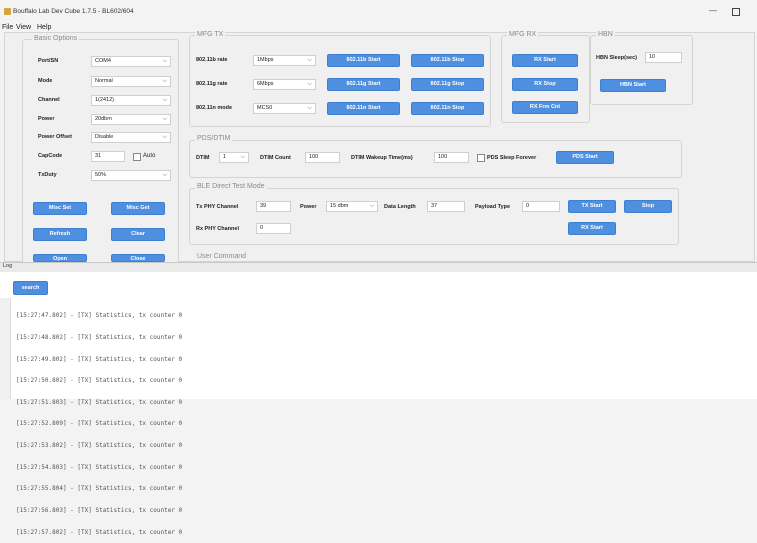  What do you see at coordinates (73, 11) in the screenshot?
I see `window-title: Bouffalo Lab Dev Cube 1.7.5 - BL602/604` at bounding box center [73, 11].